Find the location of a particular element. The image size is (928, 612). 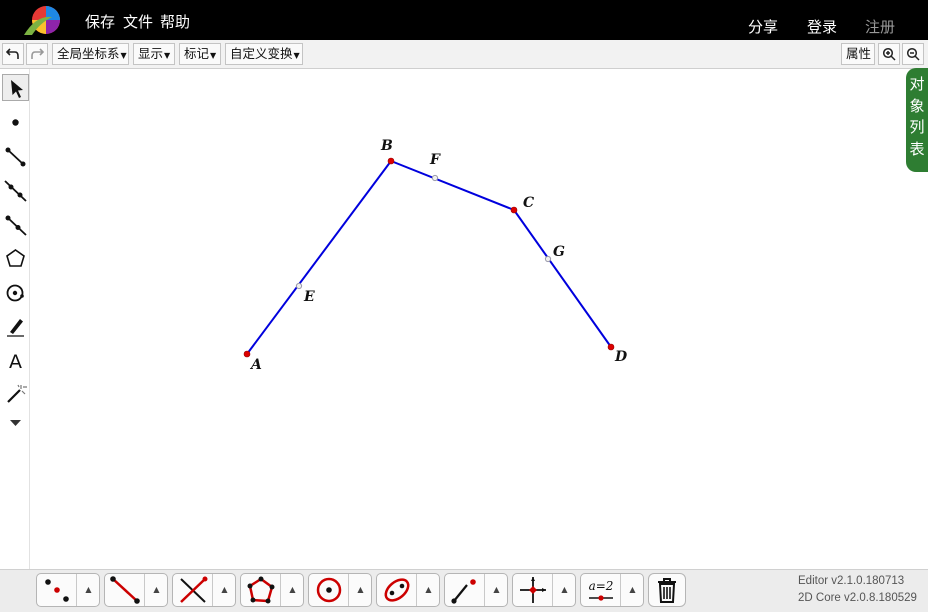

measure-tool-icon: a=2 is located at coordinates (601, 590).